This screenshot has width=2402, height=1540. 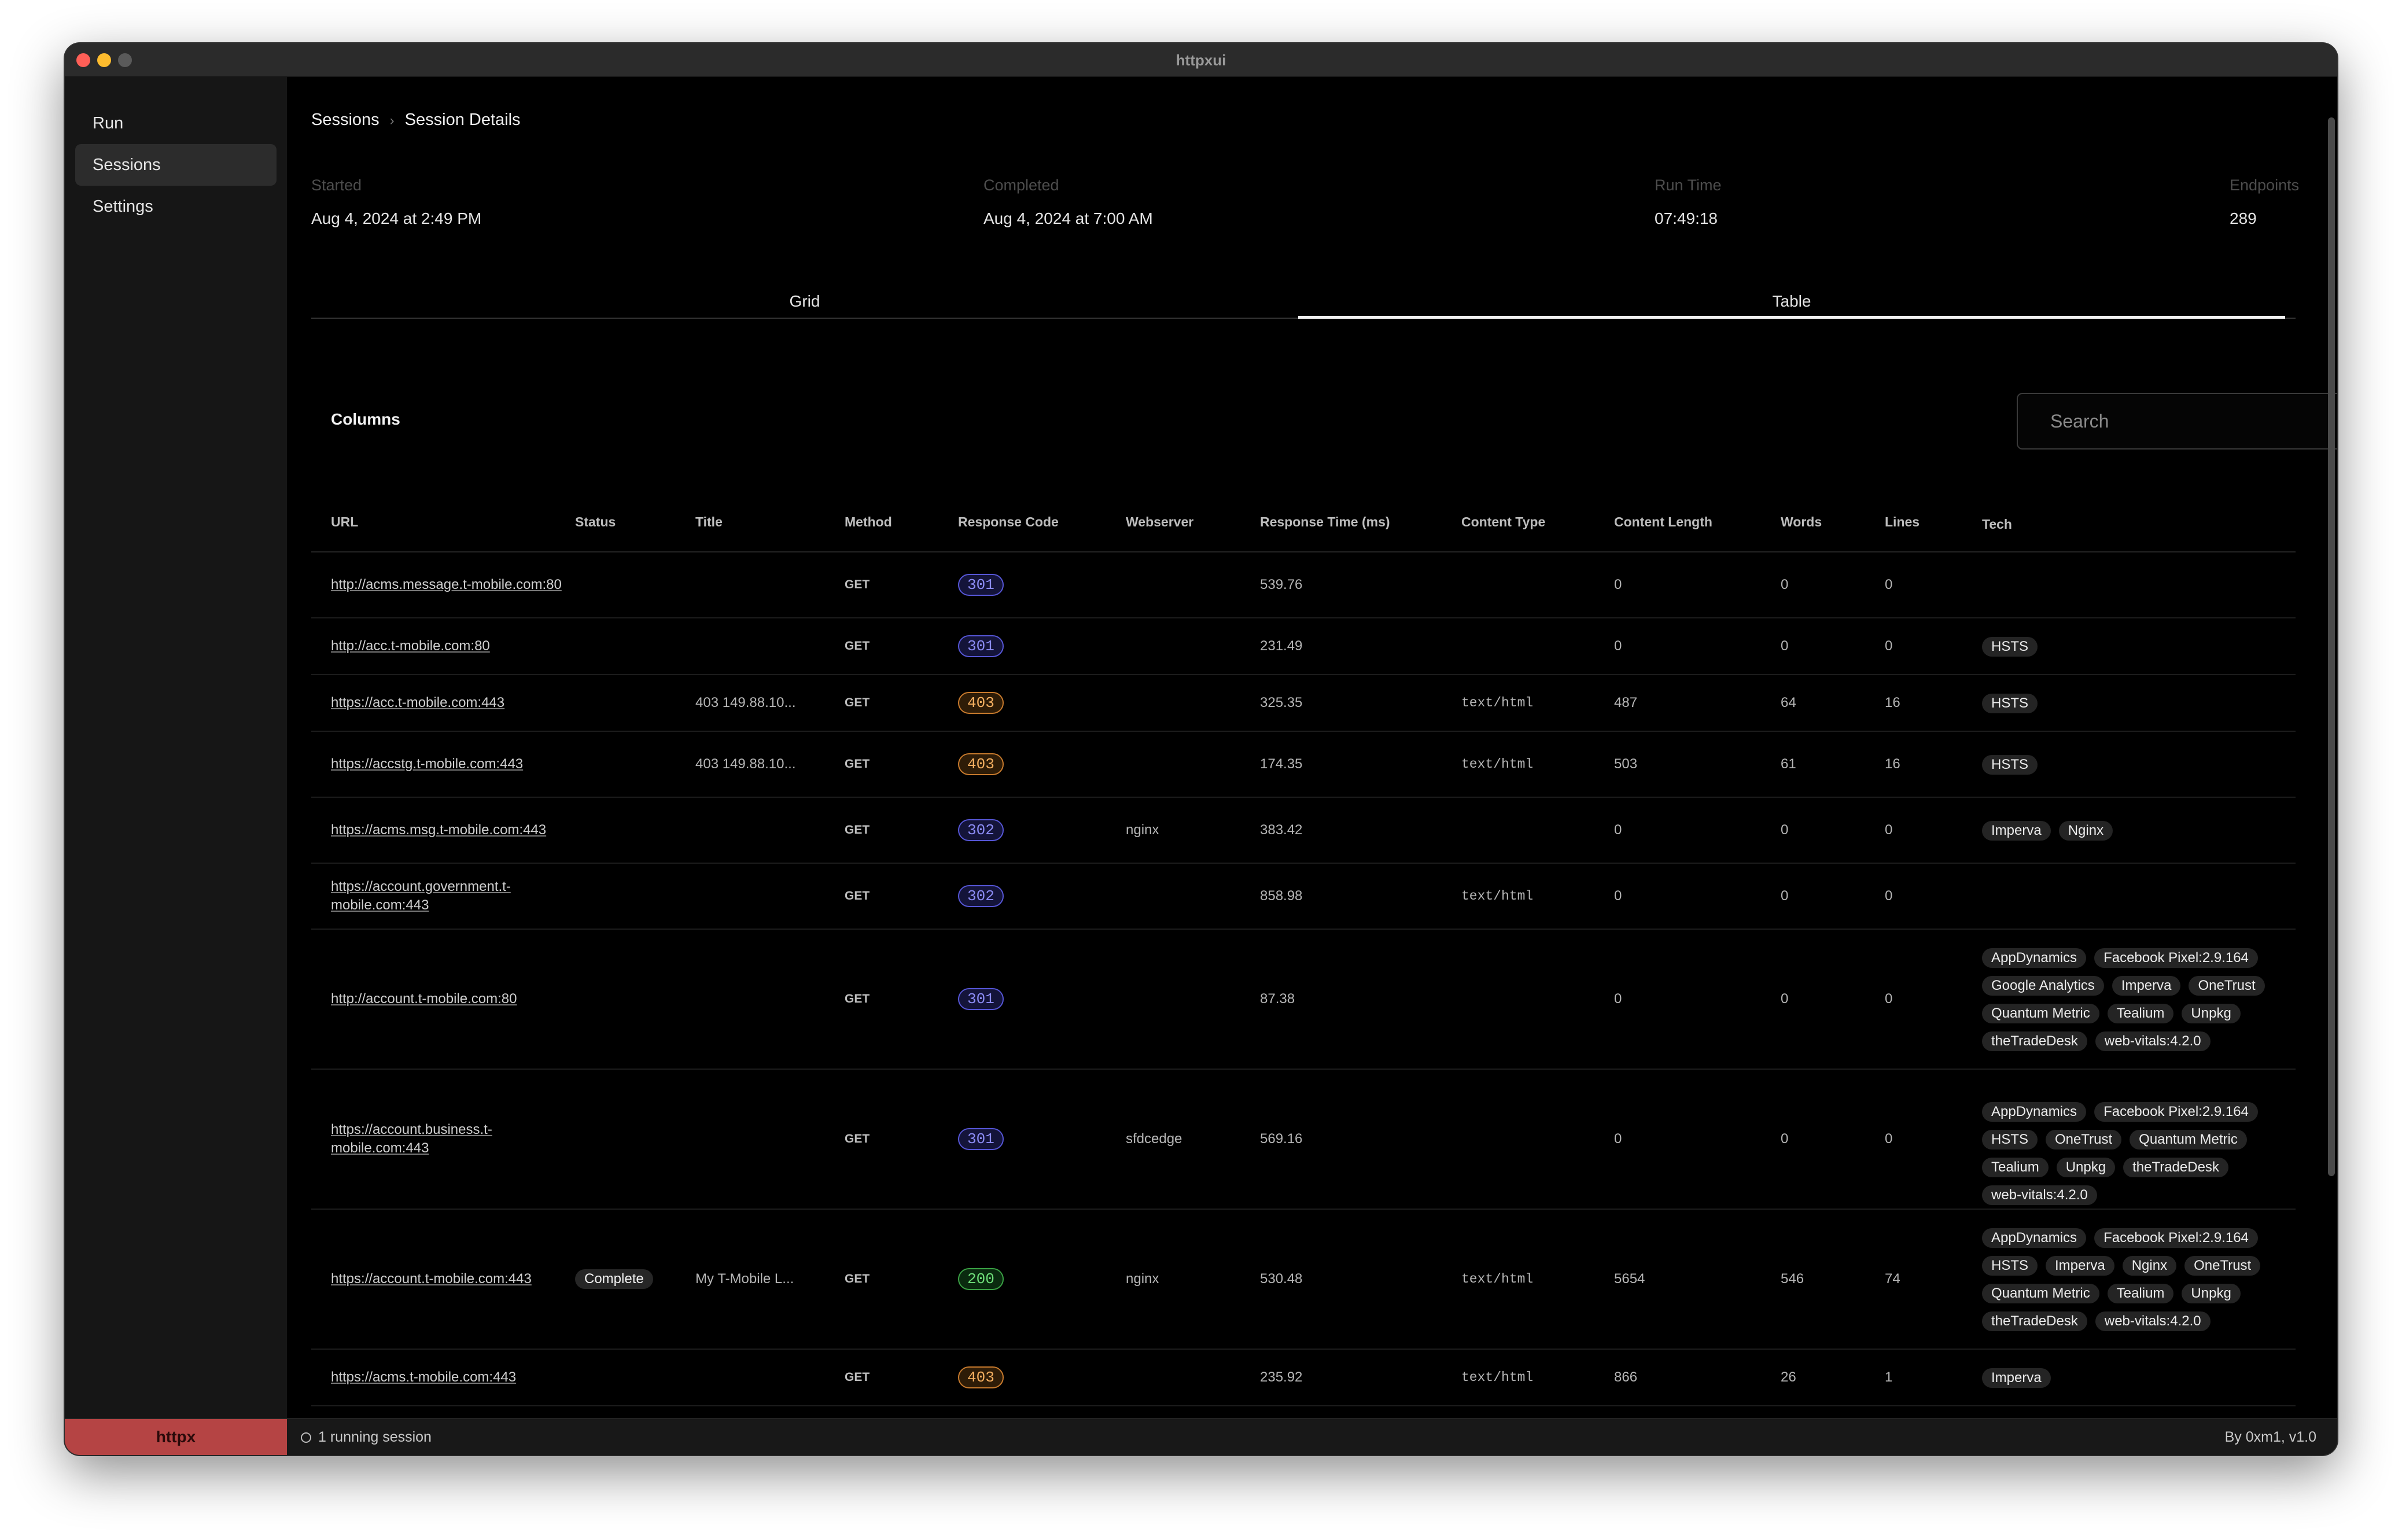 What do you see at coordinates (1892, 764) in the screenshot?
I see `lines-cell: 16` at bounding box center [1892, 764].